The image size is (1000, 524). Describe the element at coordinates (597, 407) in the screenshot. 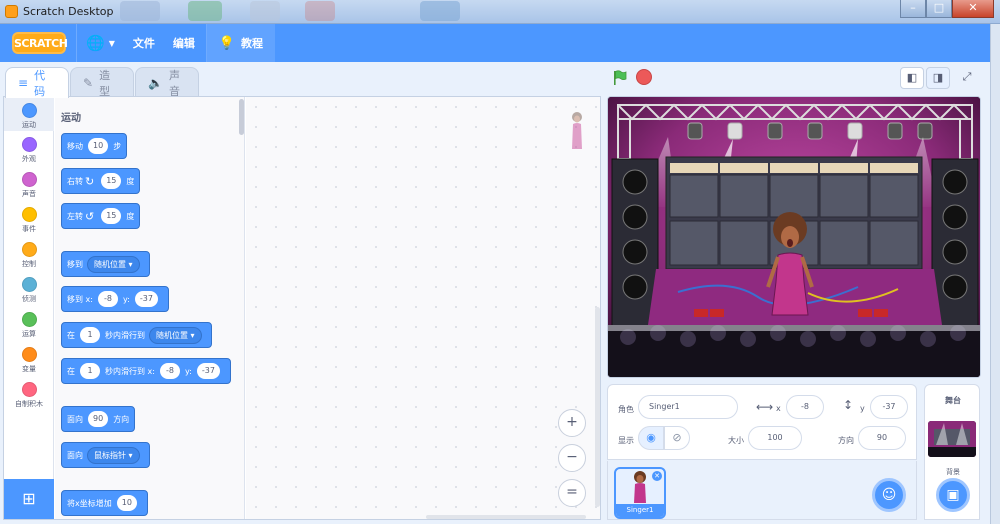

I see `workspace-scrollbar` at that location.